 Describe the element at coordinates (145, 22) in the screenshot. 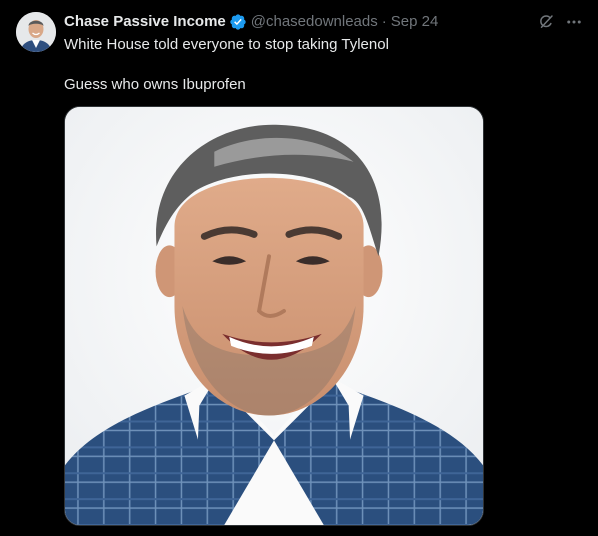

I see `display-name: Chase Passive Income` at that location.